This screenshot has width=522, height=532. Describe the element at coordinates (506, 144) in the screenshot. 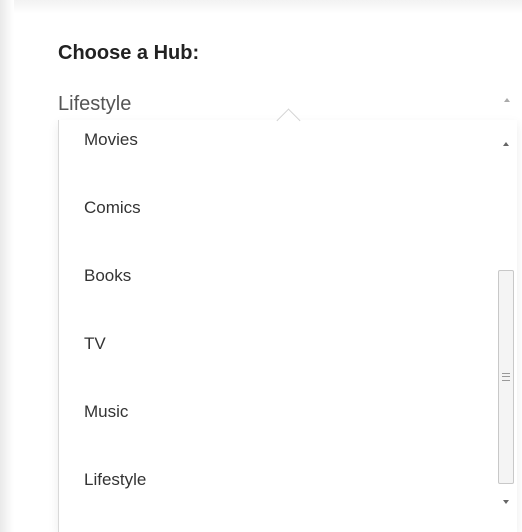

I see `scroll-up-arrow-icon` at that location.